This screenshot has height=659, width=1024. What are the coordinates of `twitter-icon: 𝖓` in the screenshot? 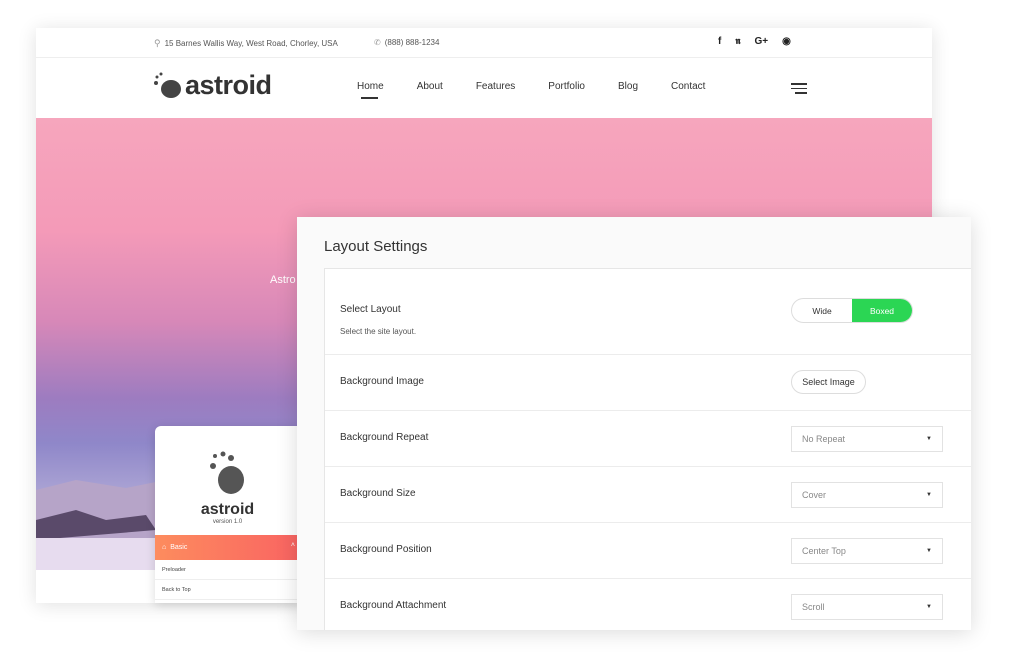 It's located at (737, 41).